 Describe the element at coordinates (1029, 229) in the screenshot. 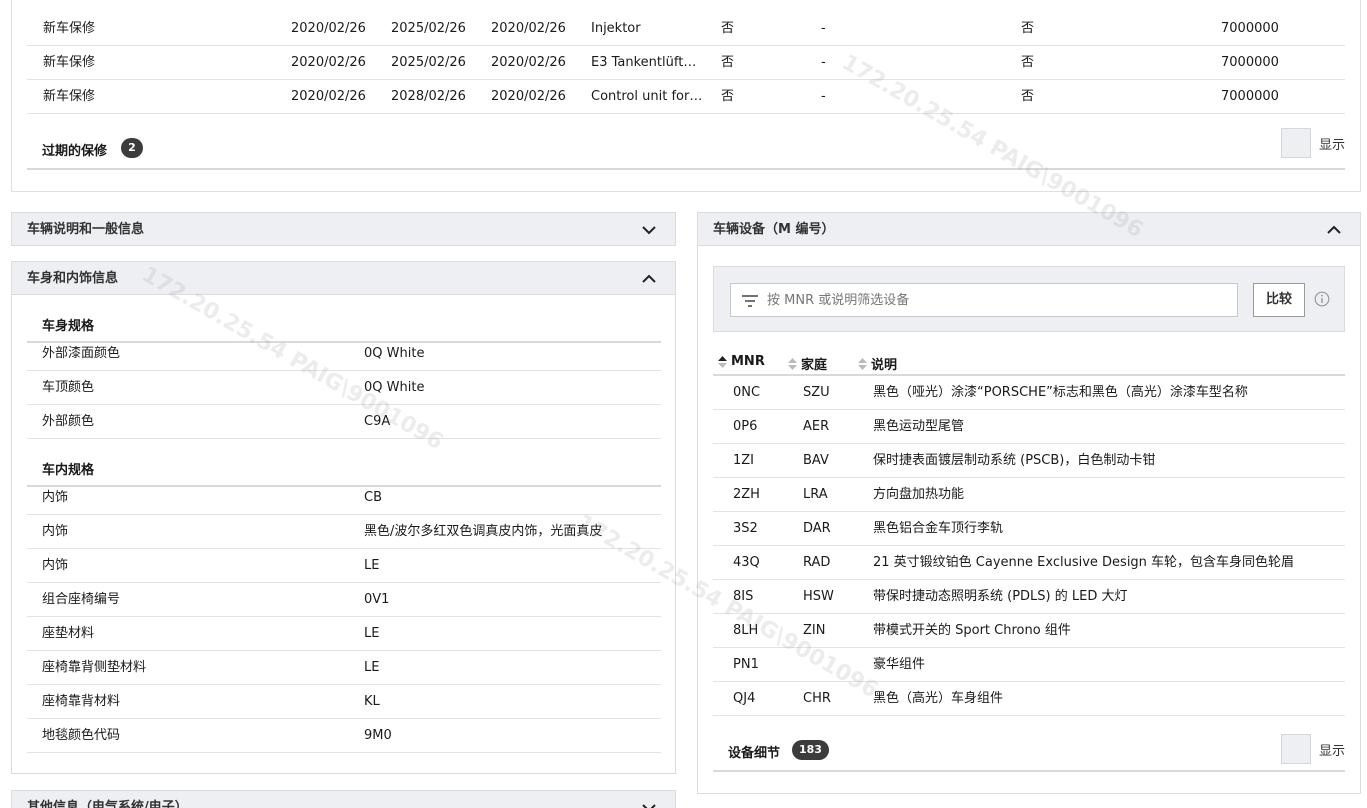

I see `equipment-panel-header: 车辆设备（M 编号）` at that location.